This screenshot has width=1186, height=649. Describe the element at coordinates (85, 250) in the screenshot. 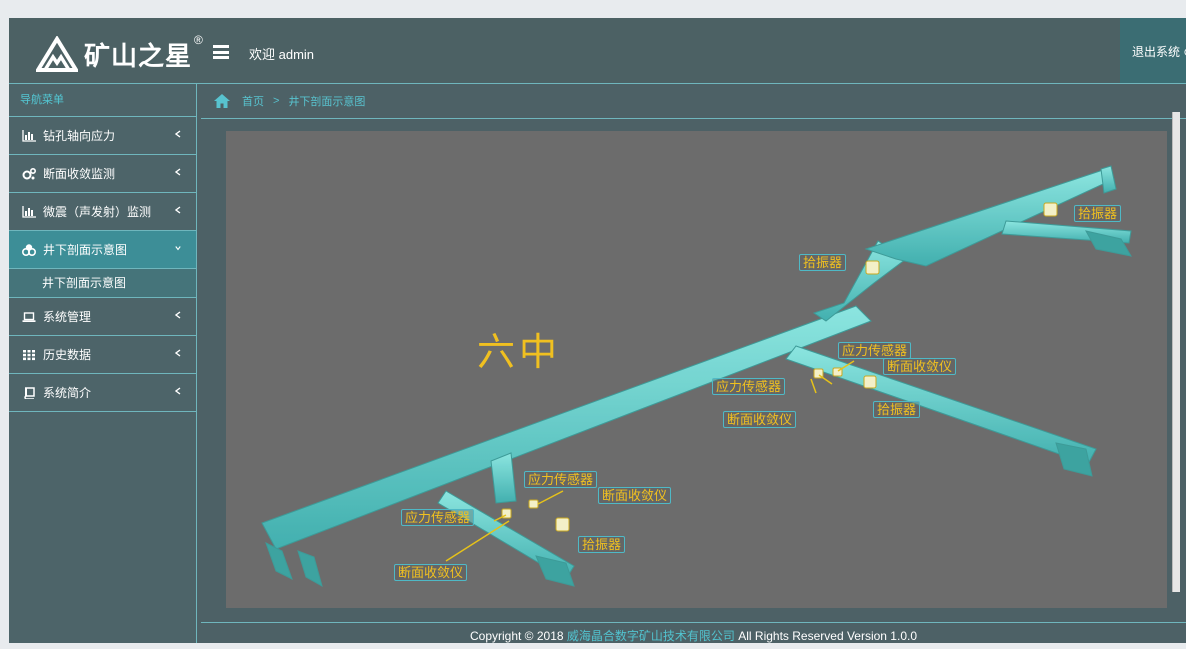

I see `sidebar-item-label: 井下剖面示意图` at that location.